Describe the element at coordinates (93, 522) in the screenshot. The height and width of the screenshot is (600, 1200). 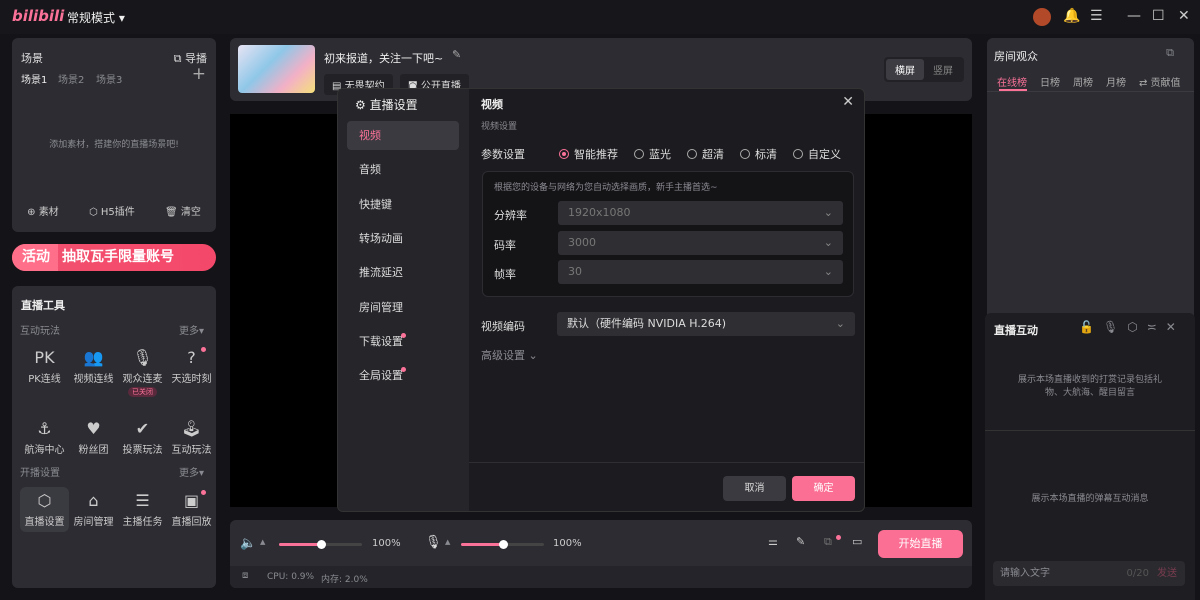
I see `tool-label: 房间管理` at that location.